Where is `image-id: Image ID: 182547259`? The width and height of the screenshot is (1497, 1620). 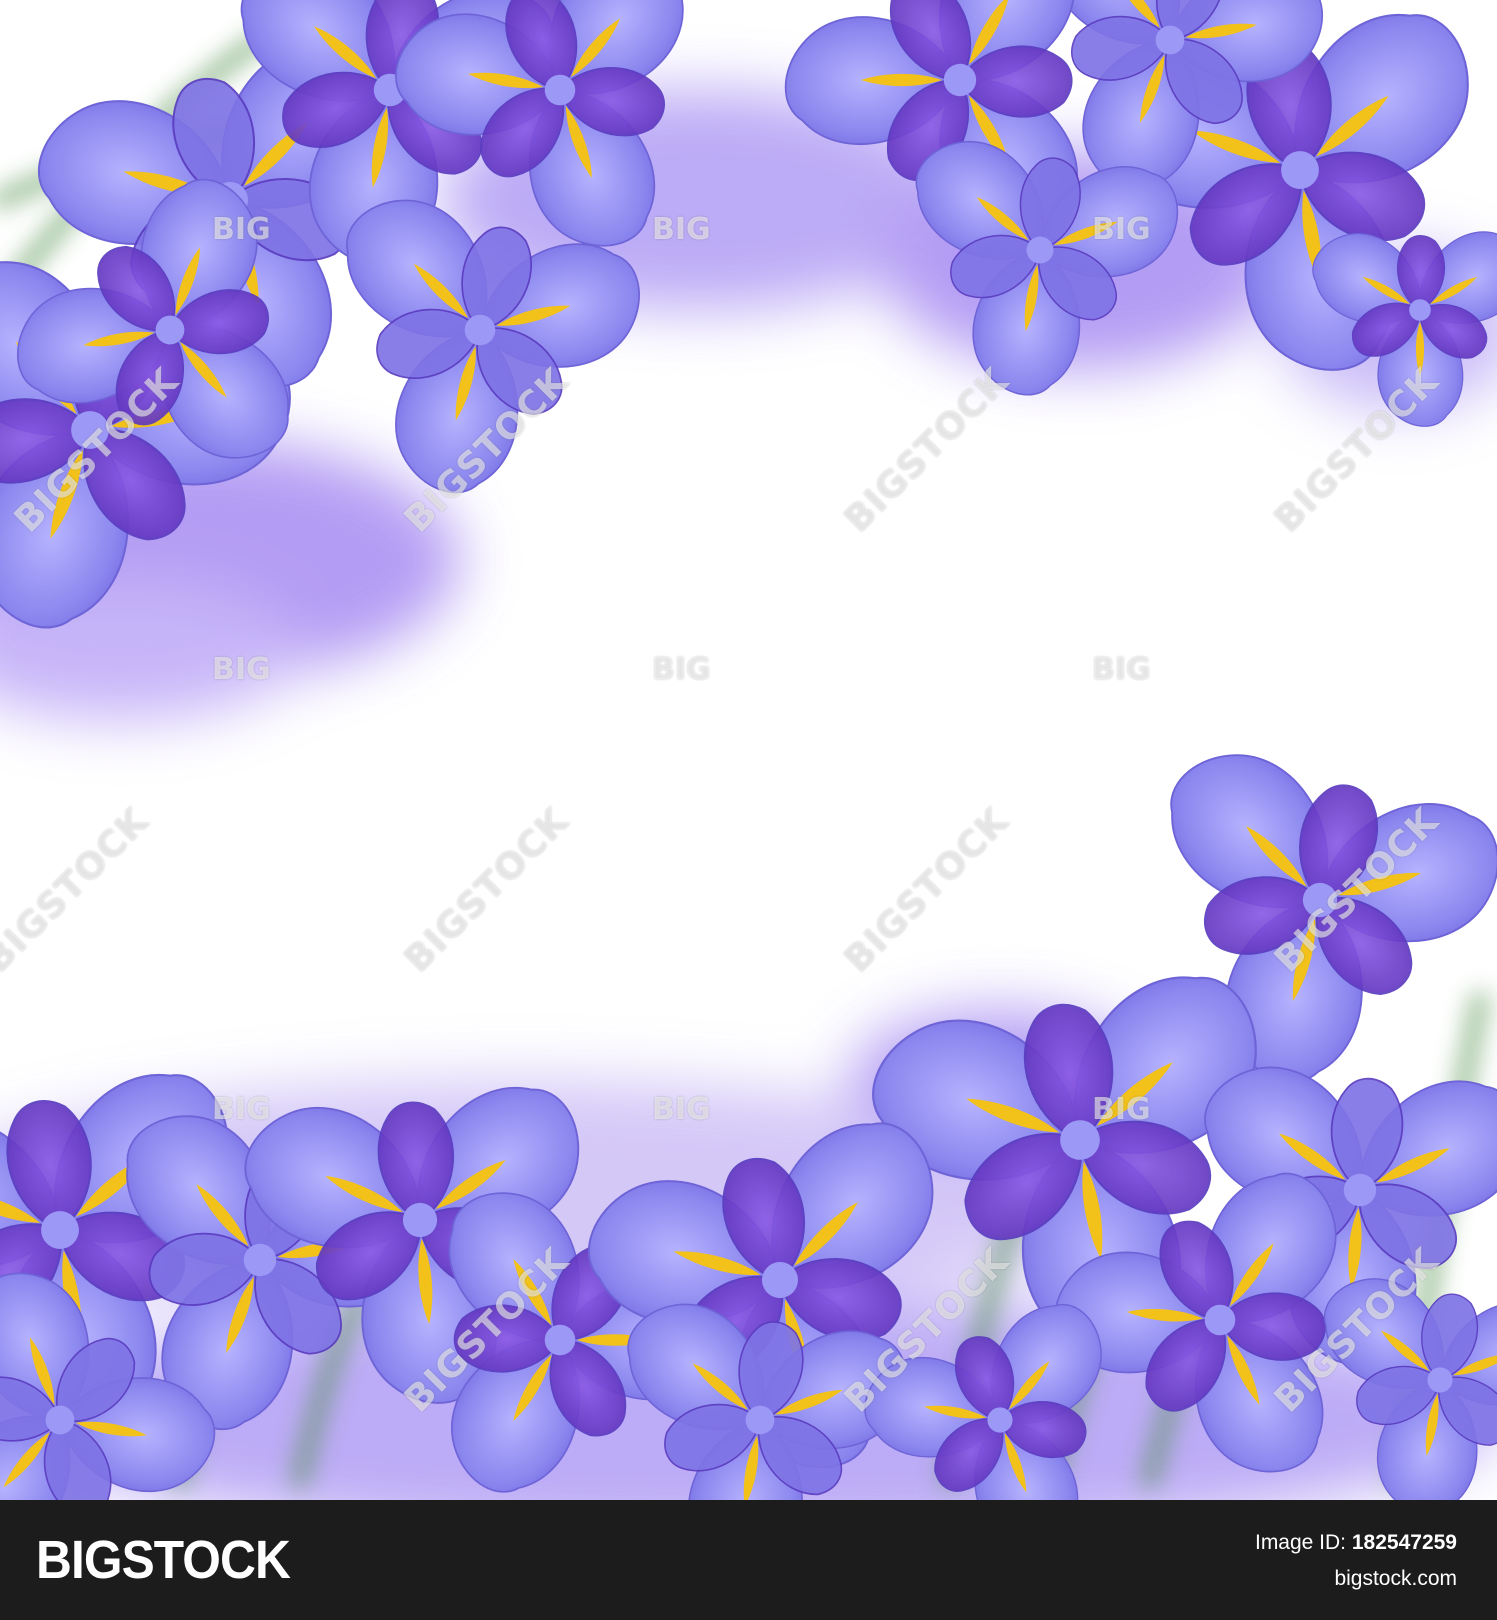 image-id: Image ID: 182547259 is located at coordinates (1356, 1543).